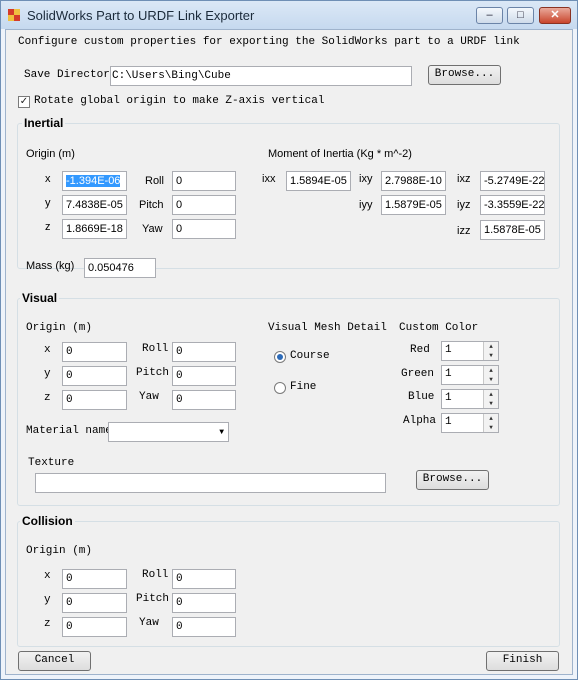  I want to click on iyz-input: -3.3559E-22, so click(512, 205).